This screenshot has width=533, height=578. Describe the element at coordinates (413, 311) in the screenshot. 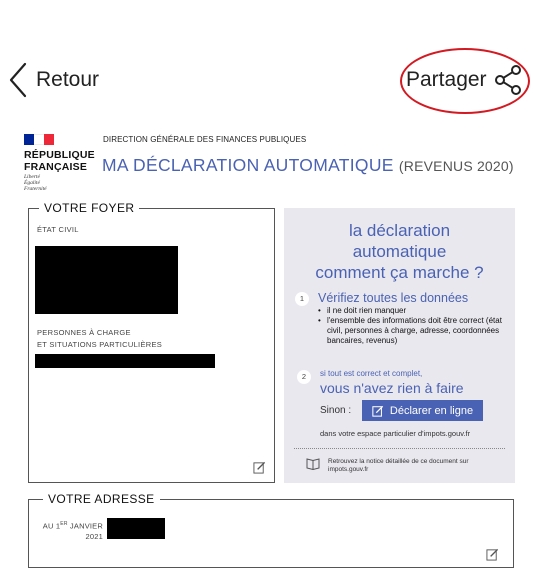

I see `list-item: il ne doit rien manquer` at that location.